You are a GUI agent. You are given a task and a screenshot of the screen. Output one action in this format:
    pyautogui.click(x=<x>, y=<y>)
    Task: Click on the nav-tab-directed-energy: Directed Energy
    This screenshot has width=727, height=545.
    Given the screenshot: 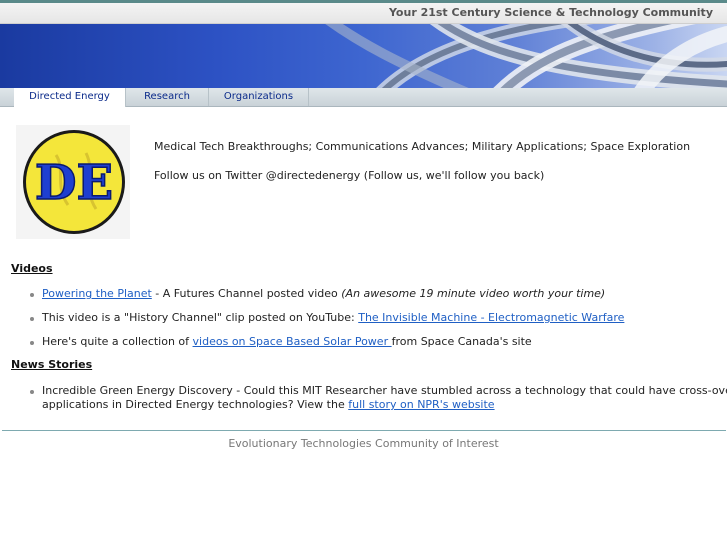 What is the action you would take?
    pyautogui.click(x=70, y=97)
    